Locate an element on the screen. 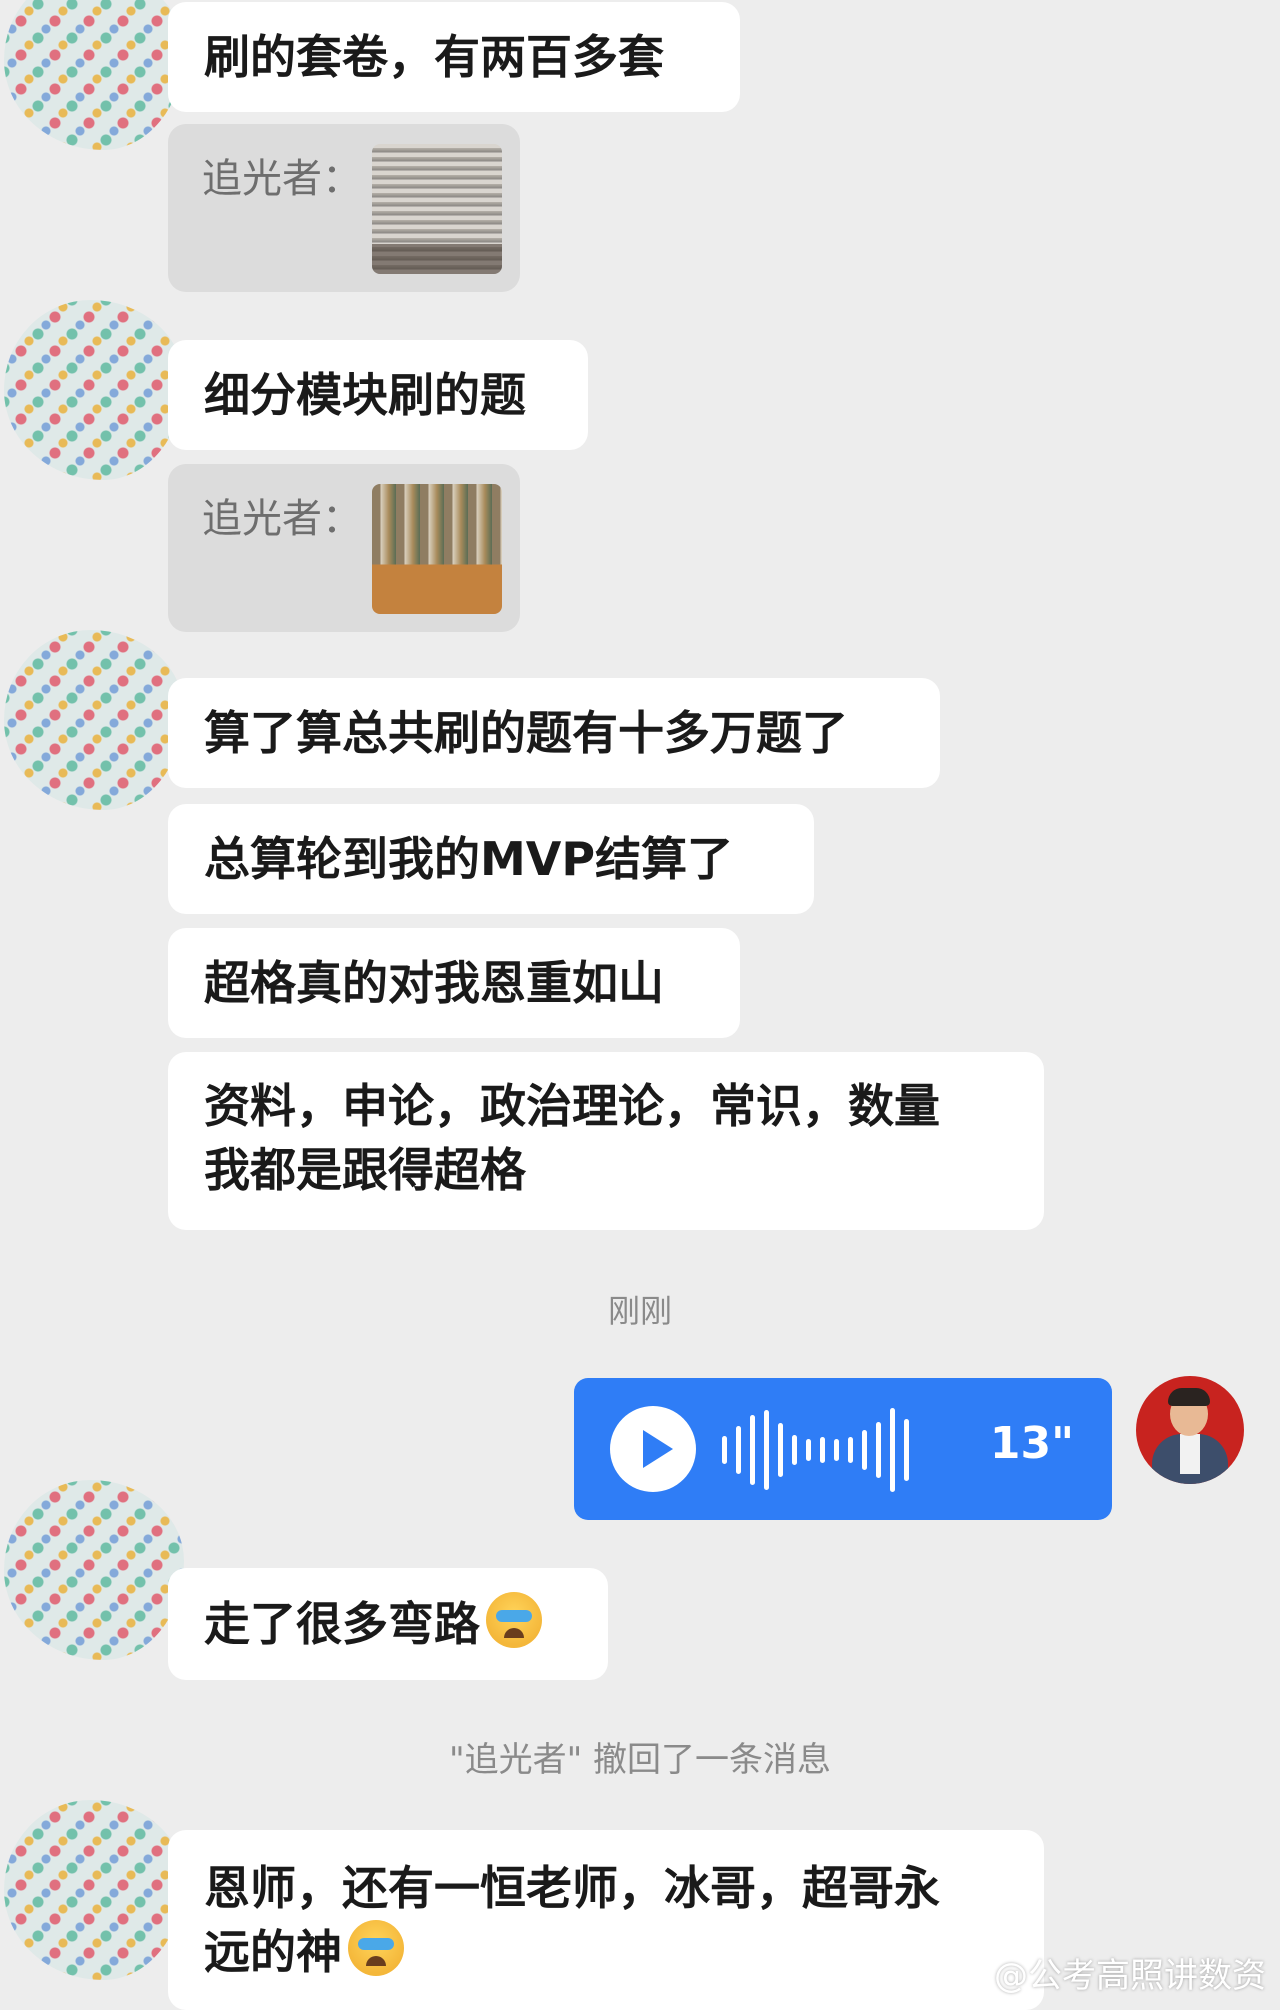 This screenshot has width=1280, height=2010. avatar-shirt is located at coordinates (1190, 1454).